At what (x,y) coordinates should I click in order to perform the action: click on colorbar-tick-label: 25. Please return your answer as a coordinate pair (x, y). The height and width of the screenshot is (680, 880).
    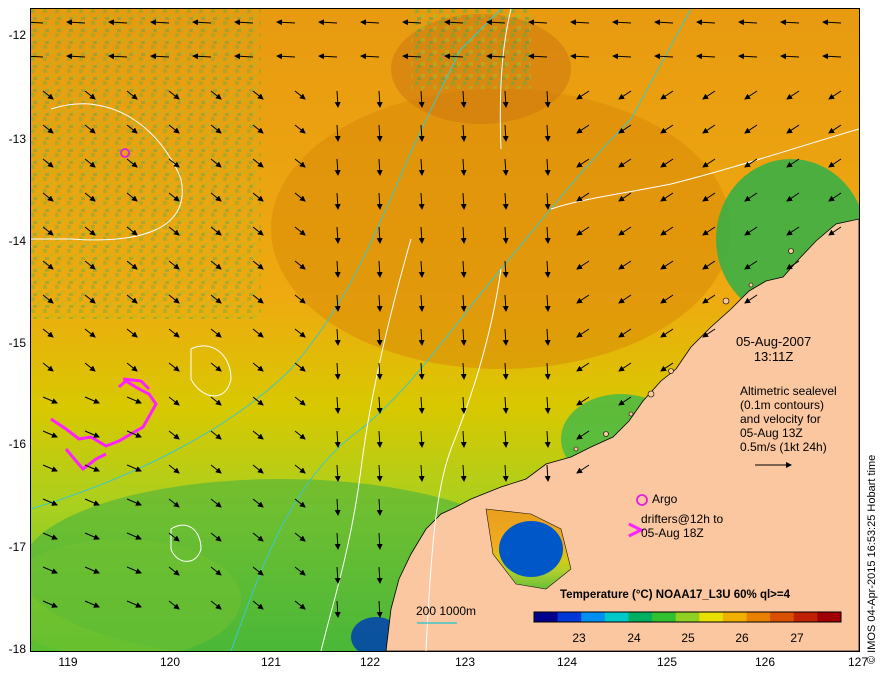
    Looking at the image, I should click on (688, 638).